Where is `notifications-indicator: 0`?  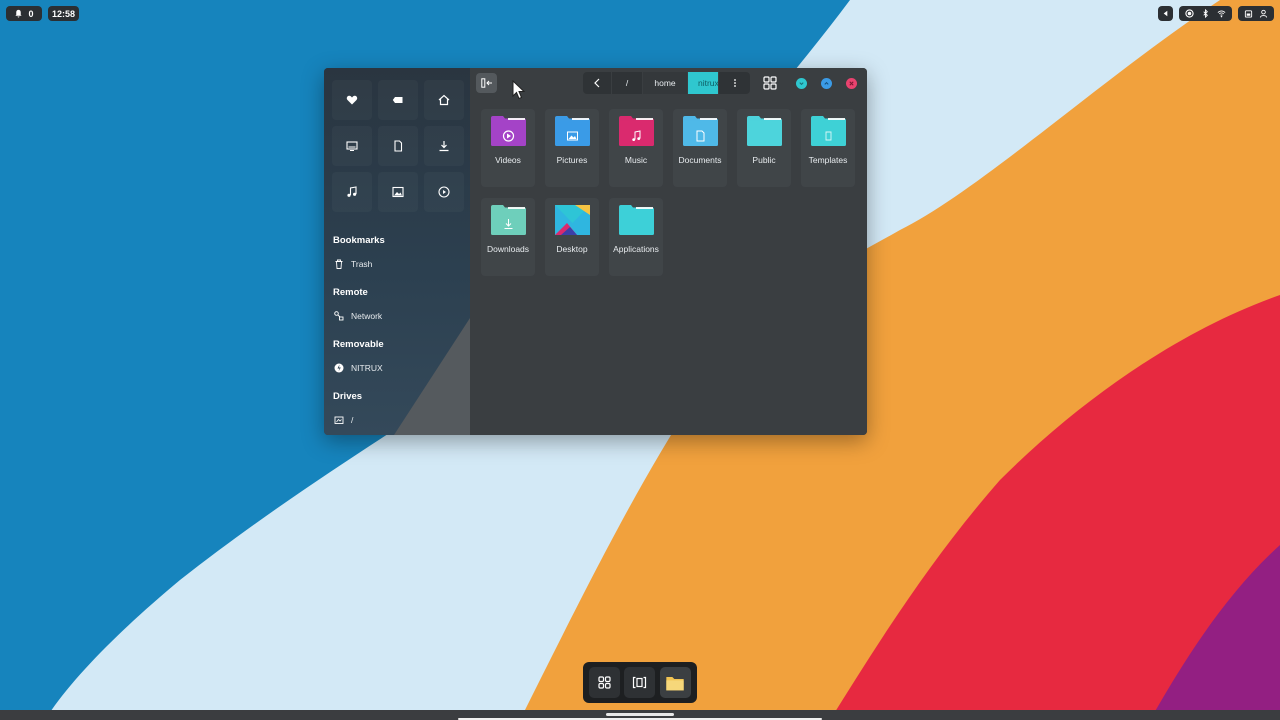
notifications-indicator: 0 is located at coordinates (24, 13).